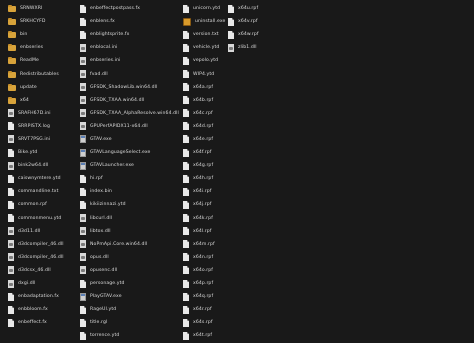 Image resolution: width=474 pixels, height=343 pixels. I want to click on file-item: unicorn.ytd, so click(204, 8).